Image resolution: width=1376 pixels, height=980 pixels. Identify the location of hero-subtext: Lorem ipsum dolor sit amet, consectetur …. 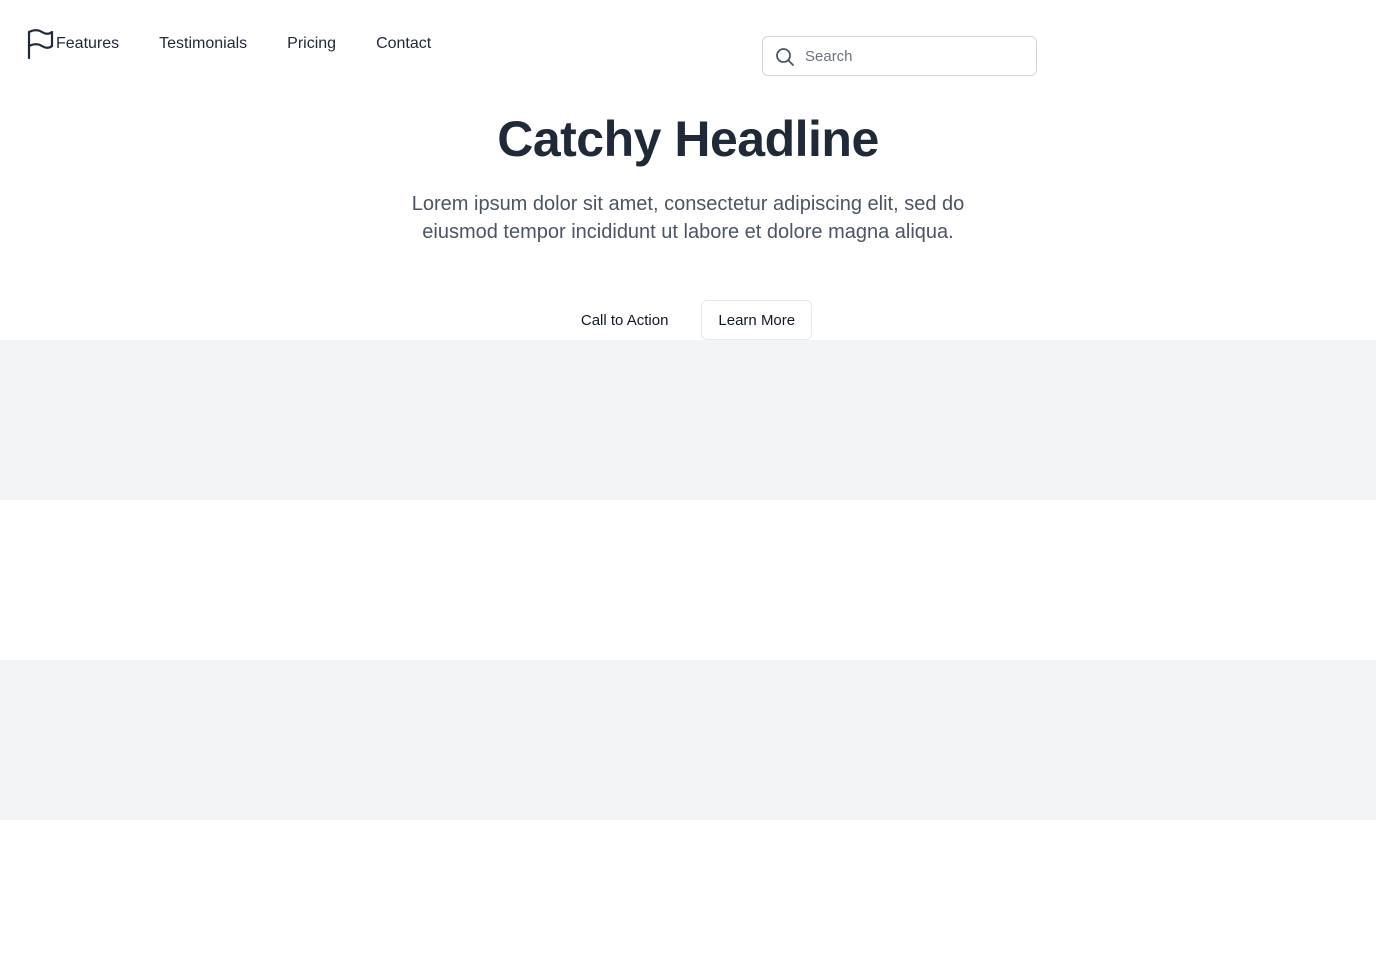
(688, 218).